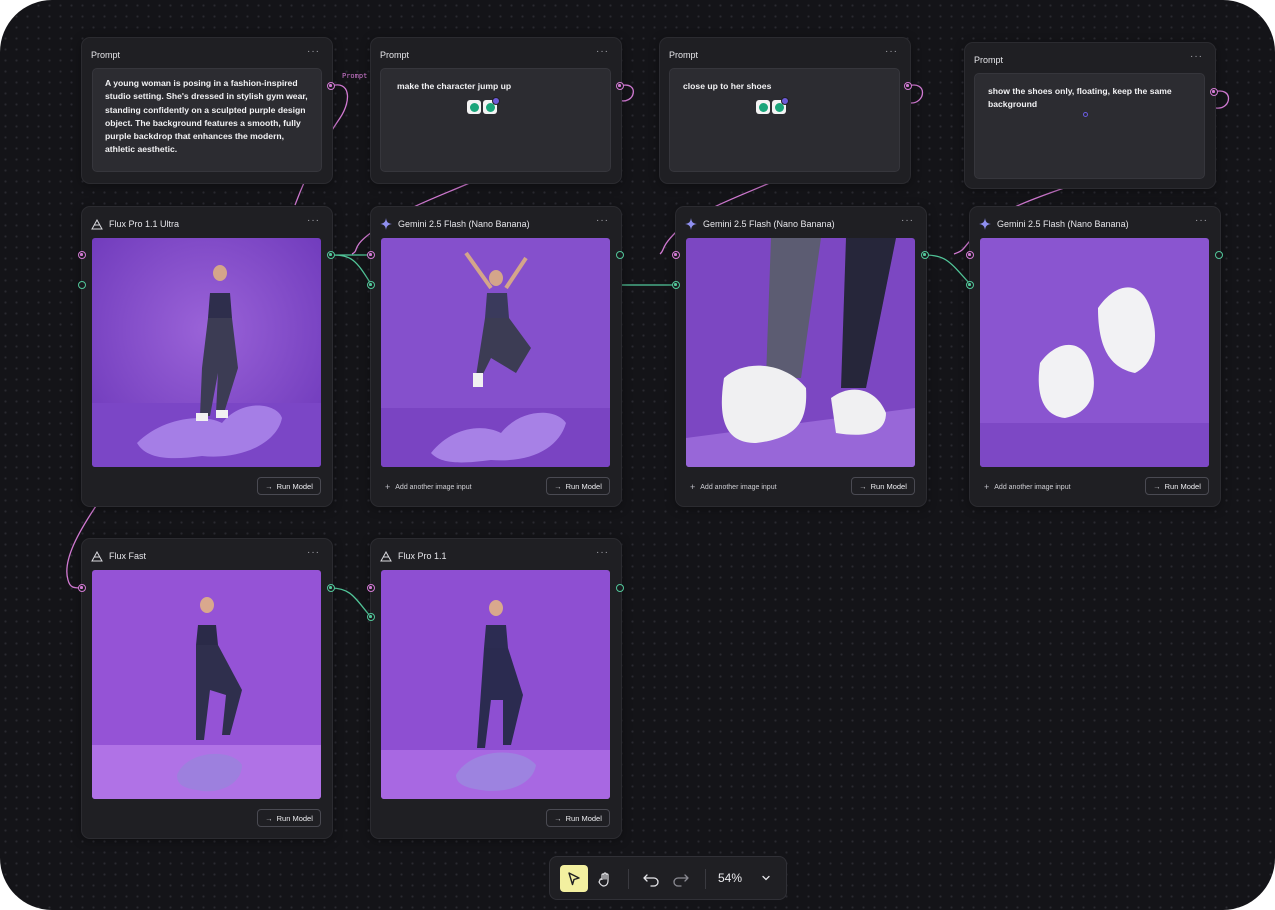 This screenshot has width=1275, height=910. I want to click on zoom-level: 54%, so click(730, 878).